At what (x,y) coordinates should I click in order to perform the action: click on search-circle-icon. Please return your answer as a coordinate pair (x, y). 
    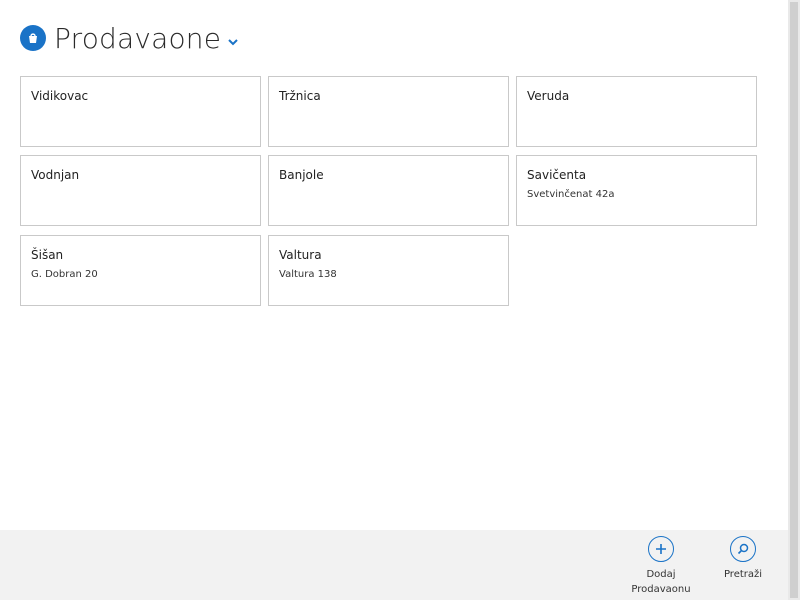
    Looking at the image, I should click on (743, 549).